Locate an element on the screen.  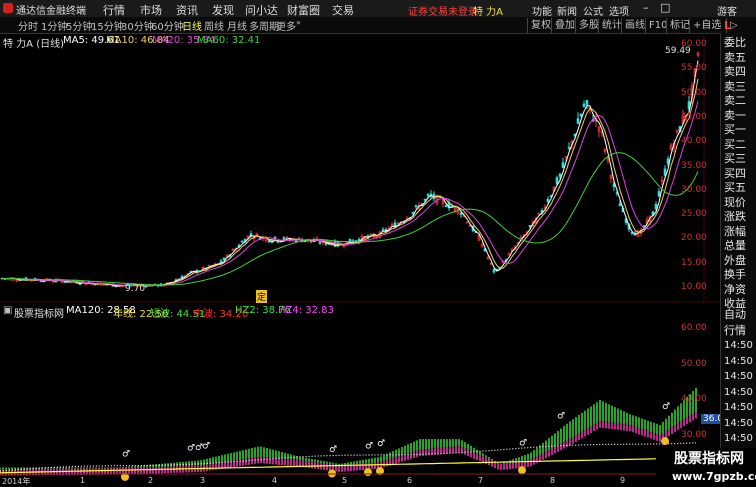
main-y-tick: 25.00 is located at coordinates (694, 214).